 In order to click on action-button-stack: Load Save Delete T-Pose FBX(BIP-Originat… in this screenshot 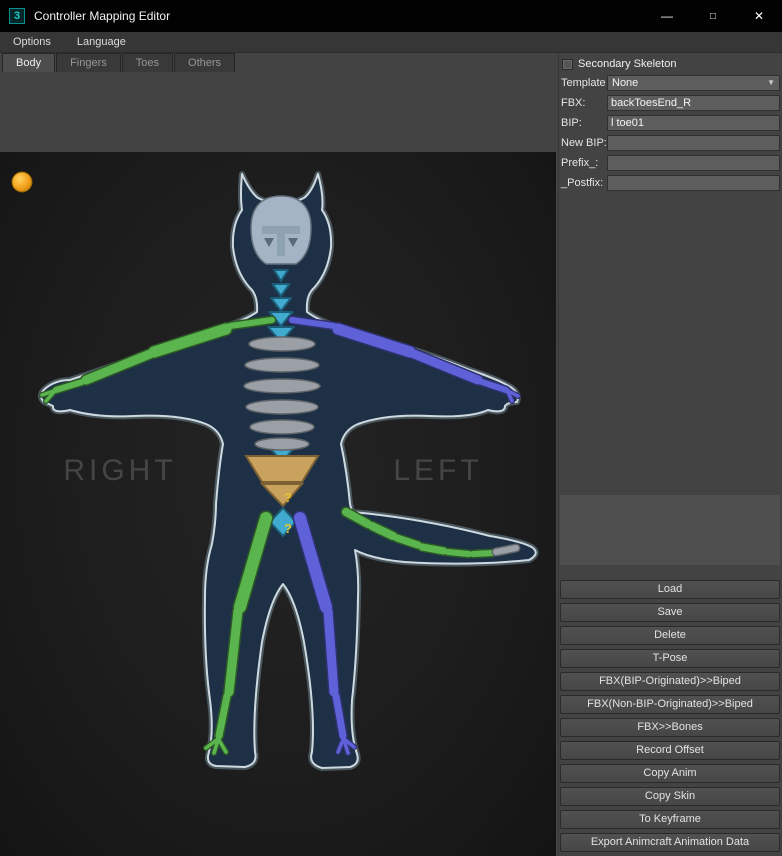, I will do `click(670, 718)`.